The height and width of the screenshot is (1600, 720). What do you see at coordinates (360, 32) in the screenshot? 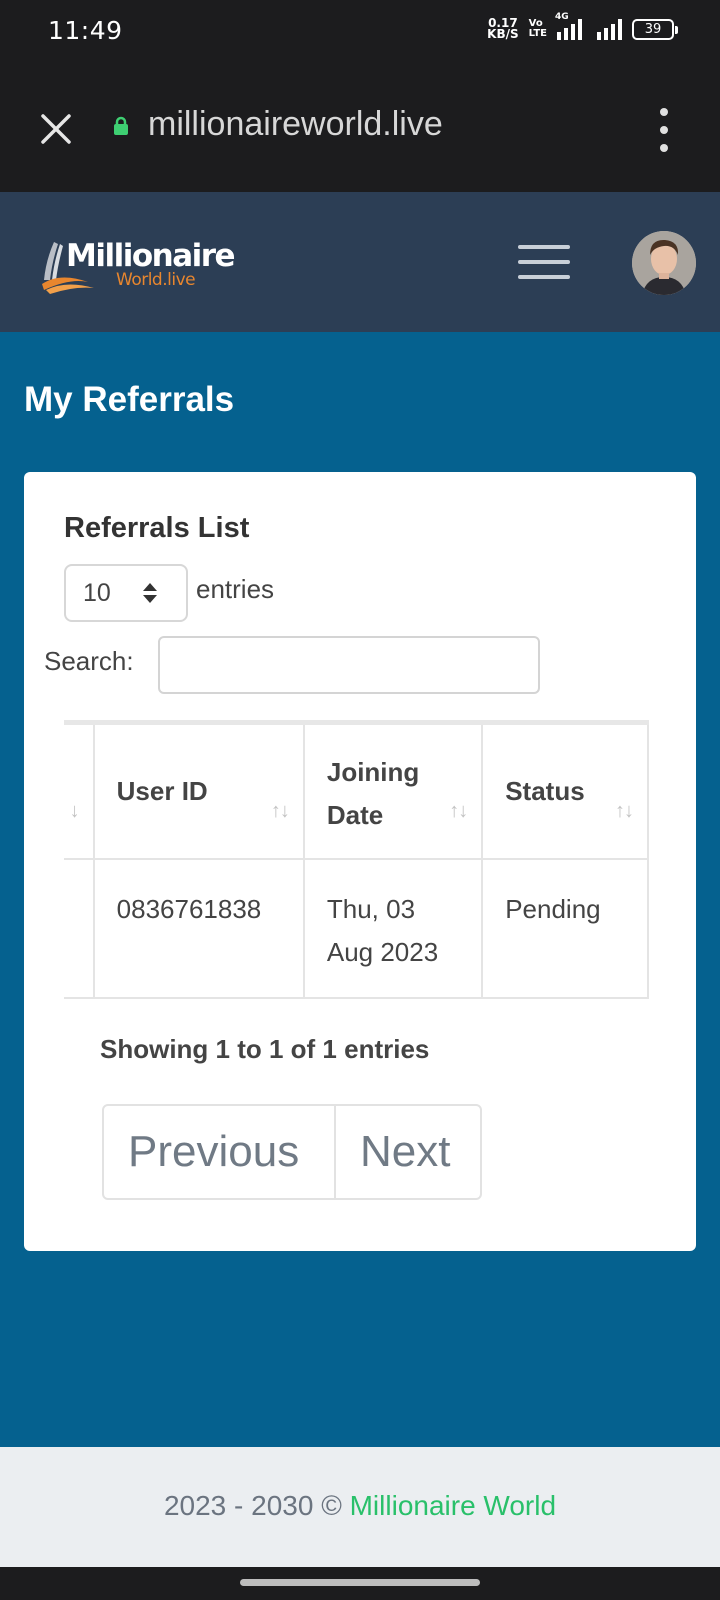
I see `status-bar: 11:49 0.17 KB/S Vo LTE 4G 39` at bounding box center [360, 32].